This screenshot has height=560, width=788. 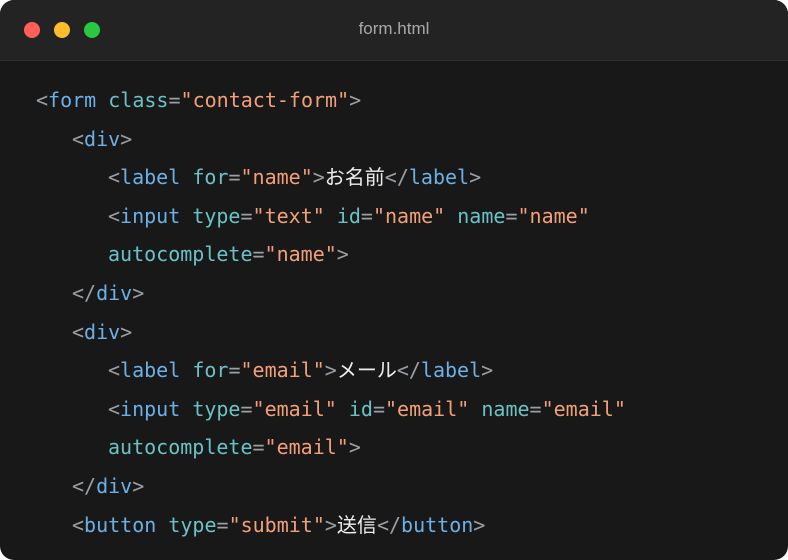 I want to click on code-line: <form class="contact-form">, so click(x=198, y=100).